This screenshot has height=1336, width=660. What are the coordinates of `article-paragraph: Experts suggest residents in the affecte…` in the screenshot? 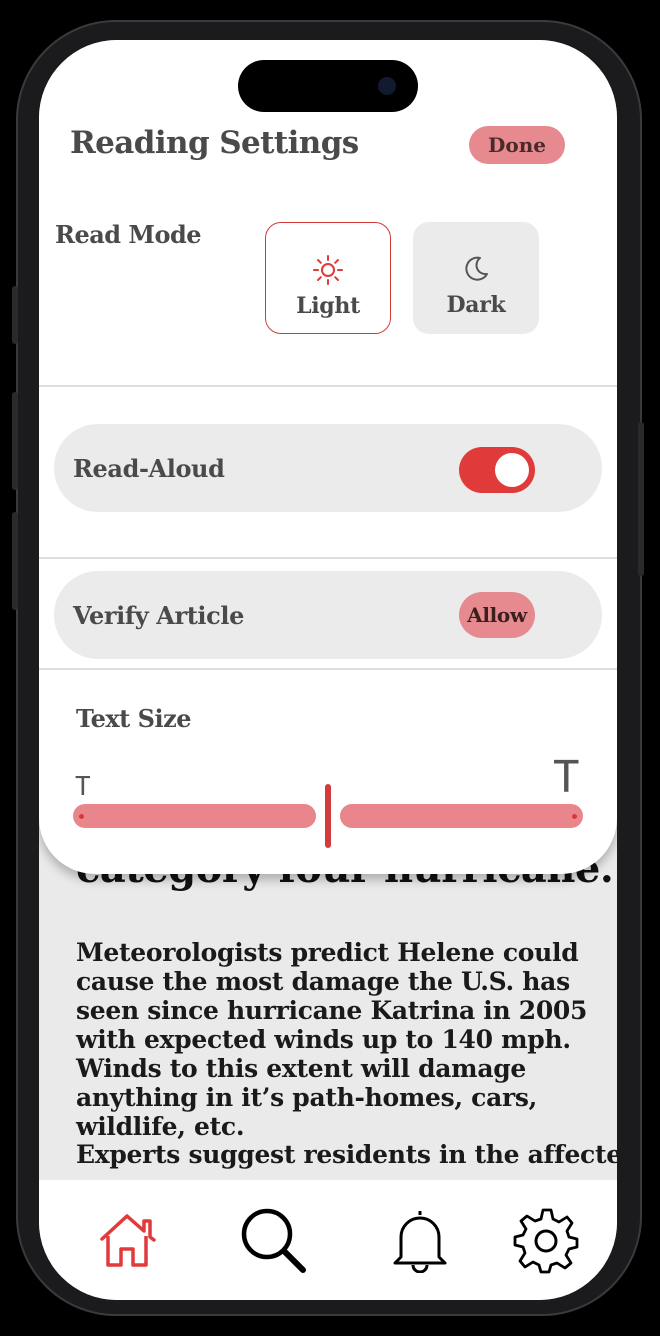 It's located at (346, 1154).